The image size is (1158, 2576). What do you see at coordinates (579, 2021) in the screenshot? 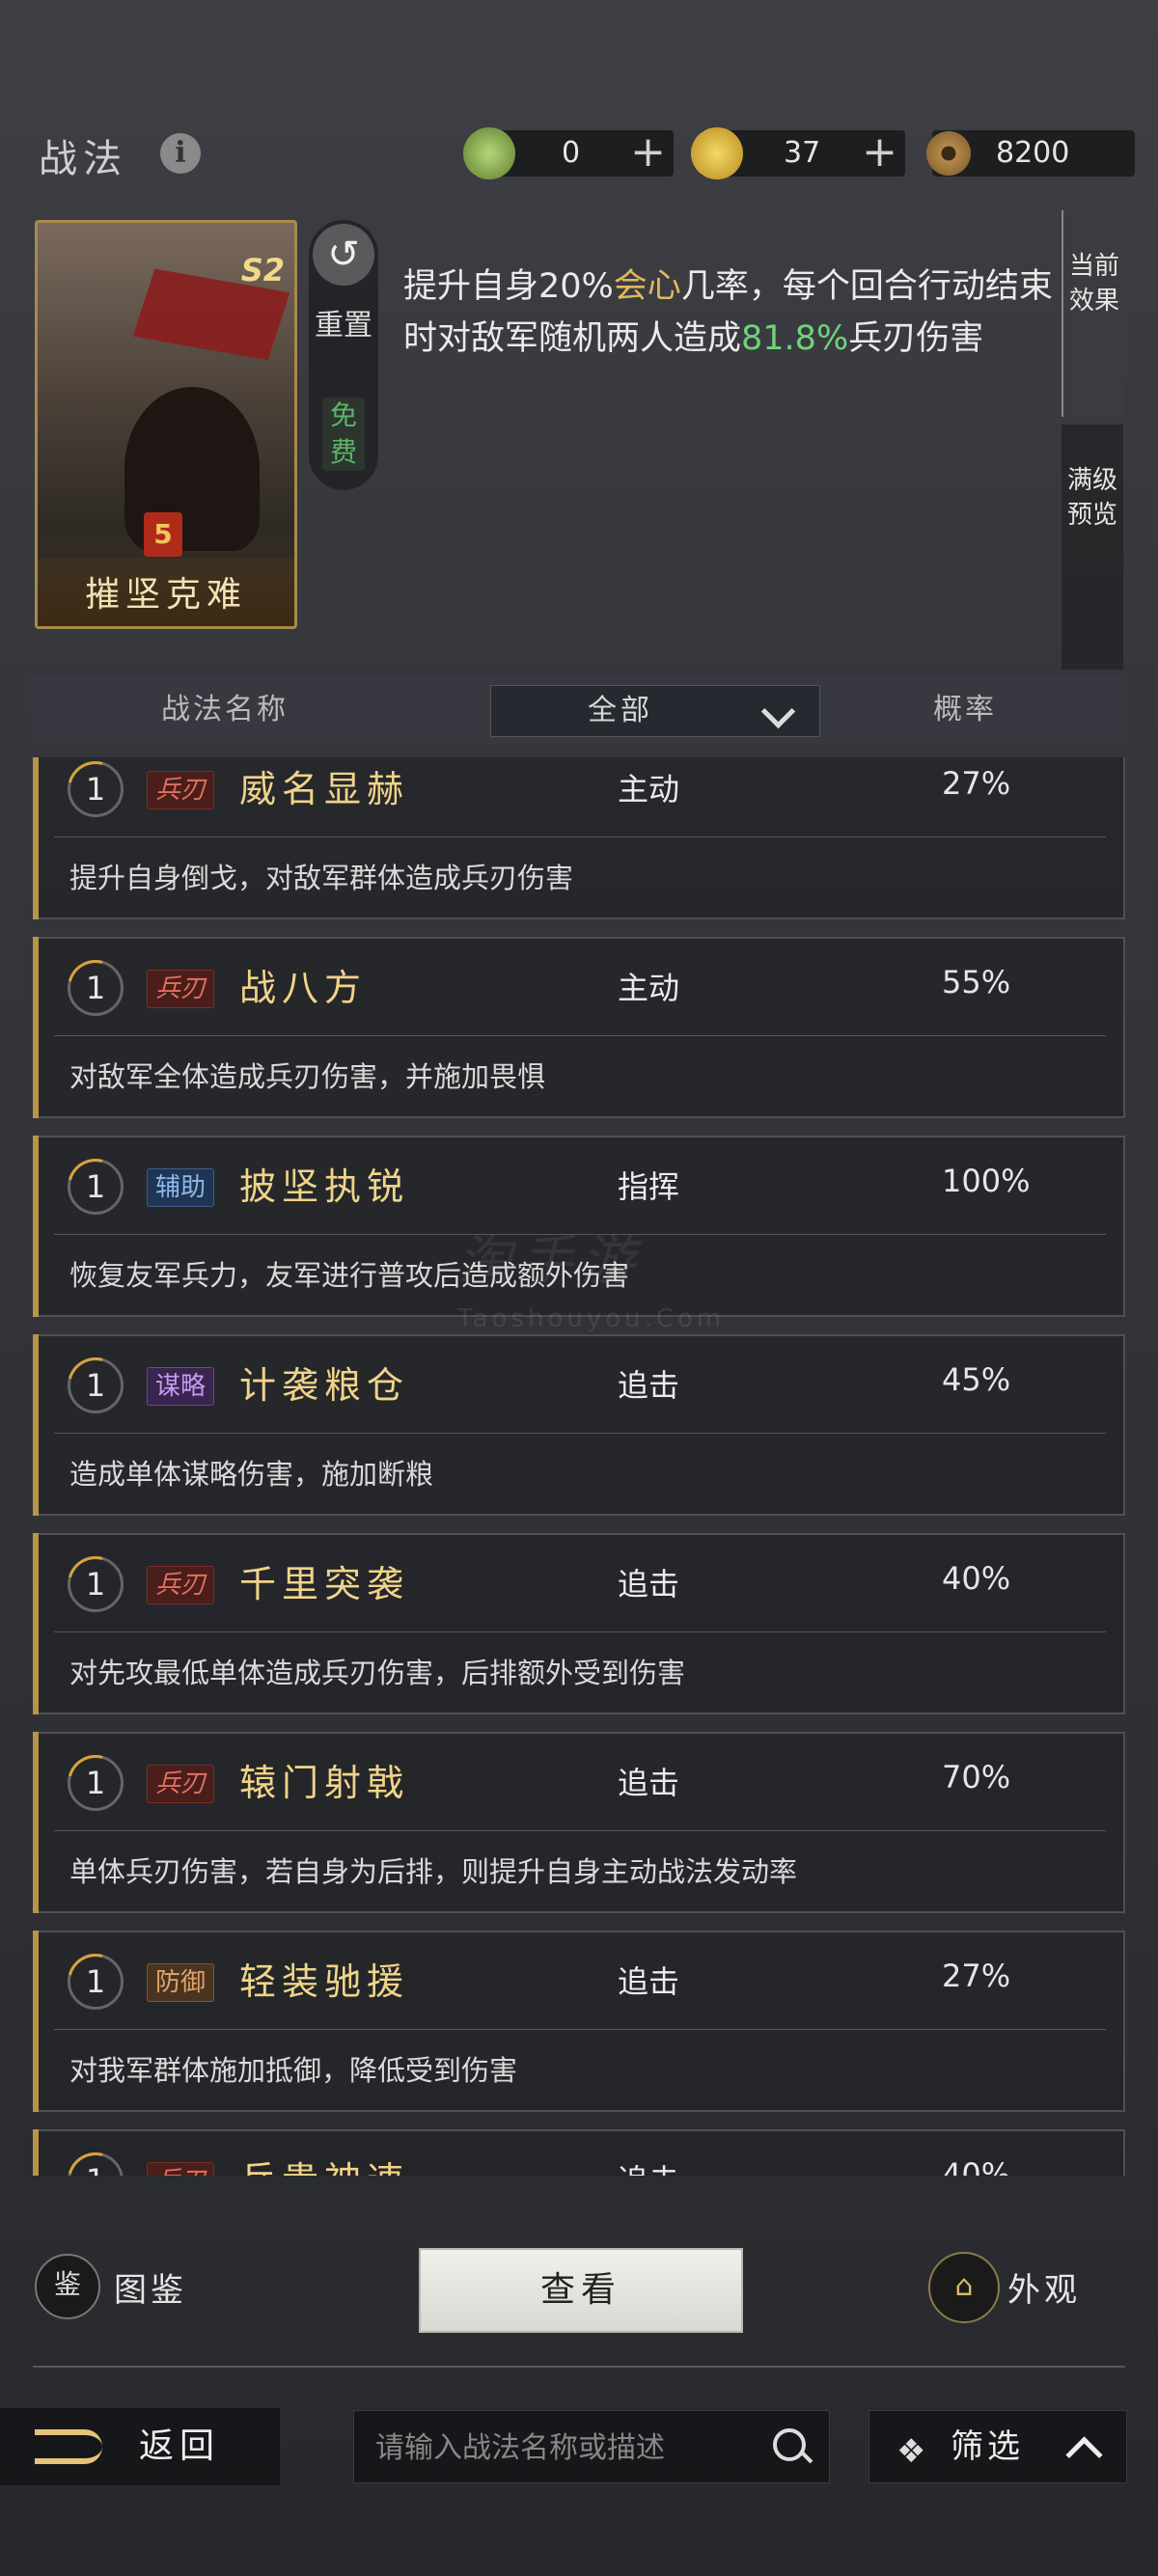
I see `skill-row: 1 防御 轻装驰援 追击 27% 对我军群体施加抵御，降低受到伤害` at bounding box center [579, 2021].